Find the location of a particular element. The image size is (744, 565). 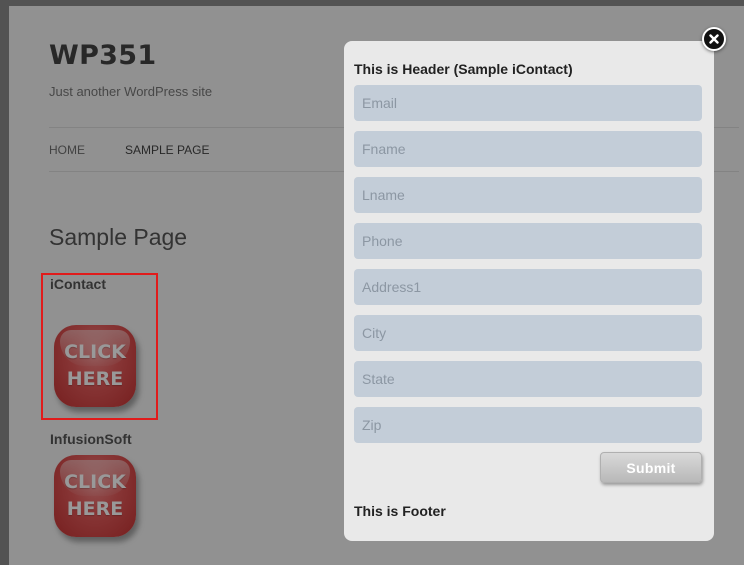

phone-field is located at coordinates (528, 241).